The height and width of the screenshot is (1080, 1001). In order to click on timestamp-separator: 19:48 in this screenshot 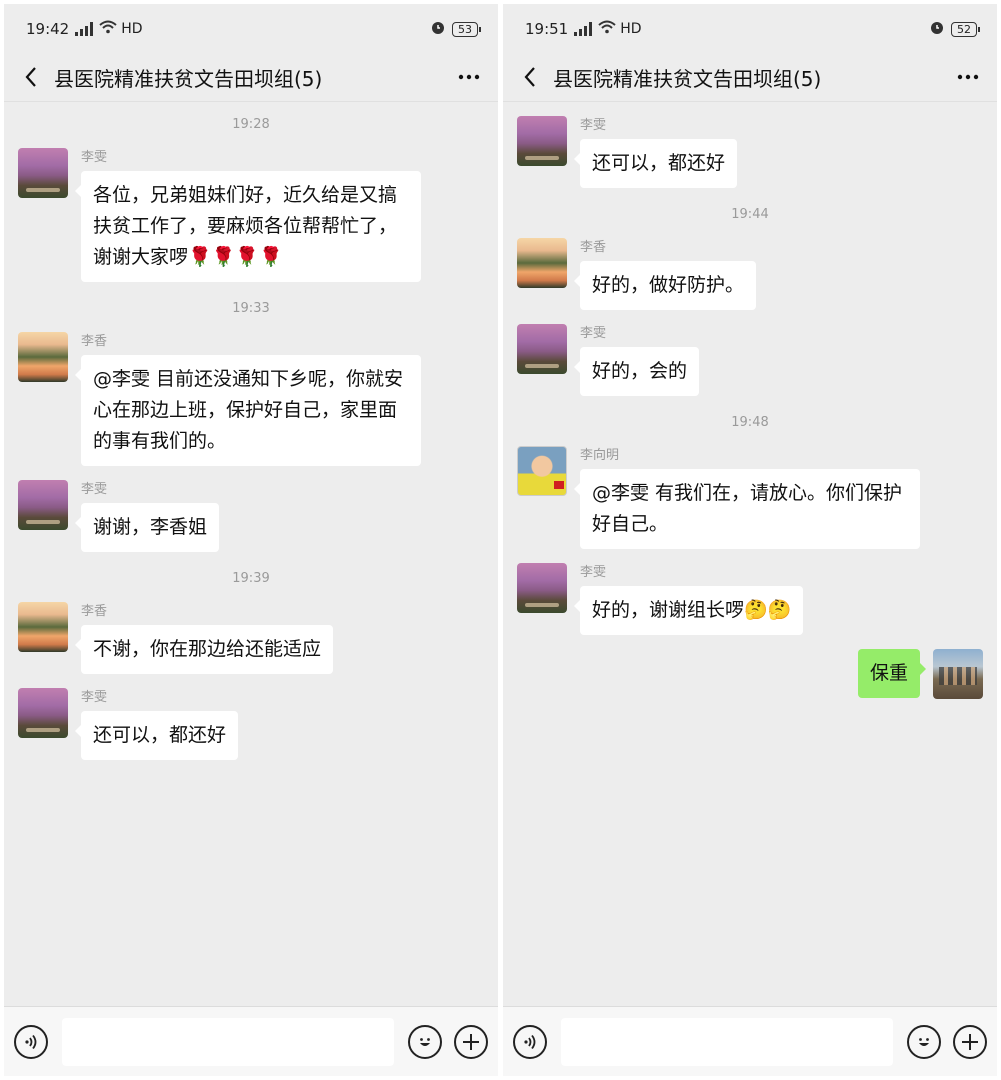, I will do `click(750, 422)`.